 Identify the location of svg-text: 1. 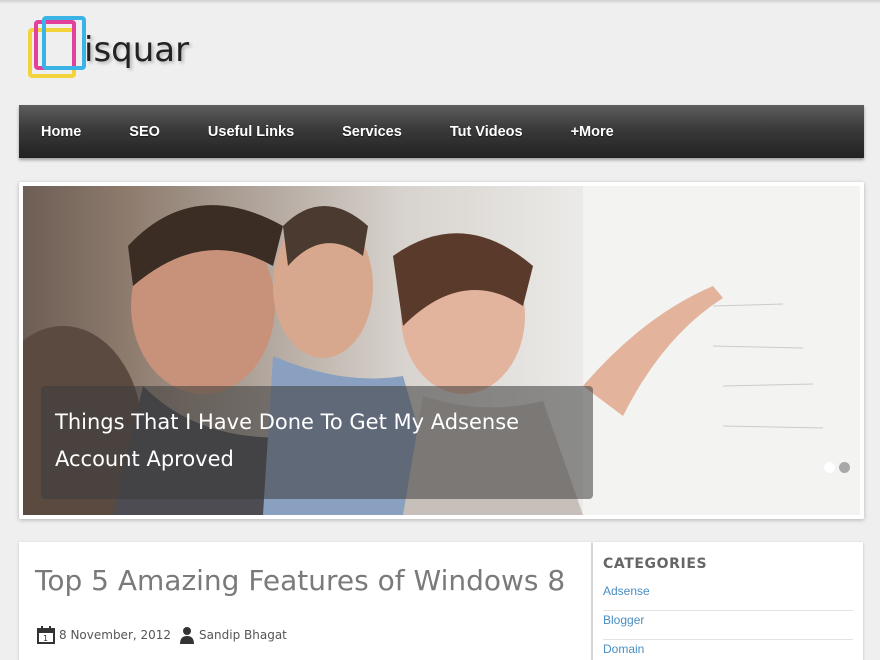
(45, 638).